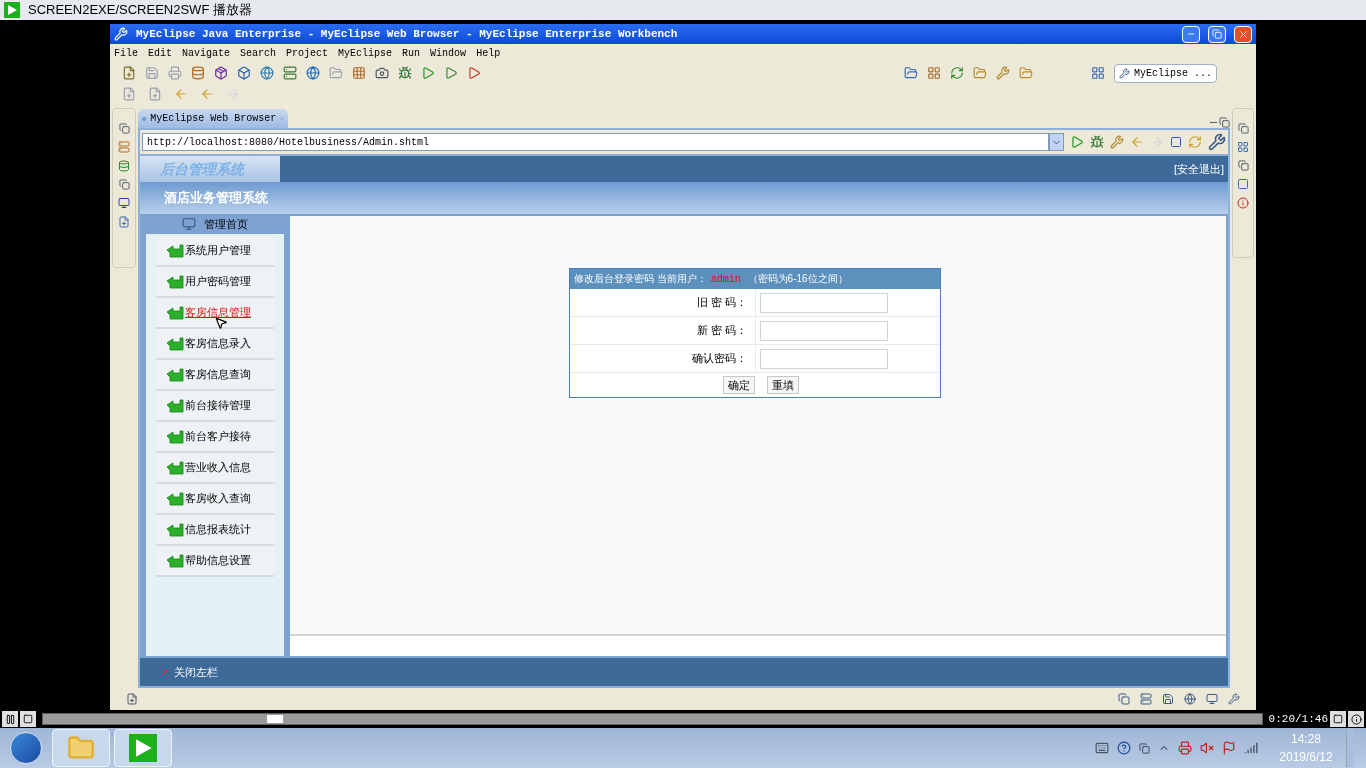  I want to click on nav-item: 系统用户管理, so click(215, 251).